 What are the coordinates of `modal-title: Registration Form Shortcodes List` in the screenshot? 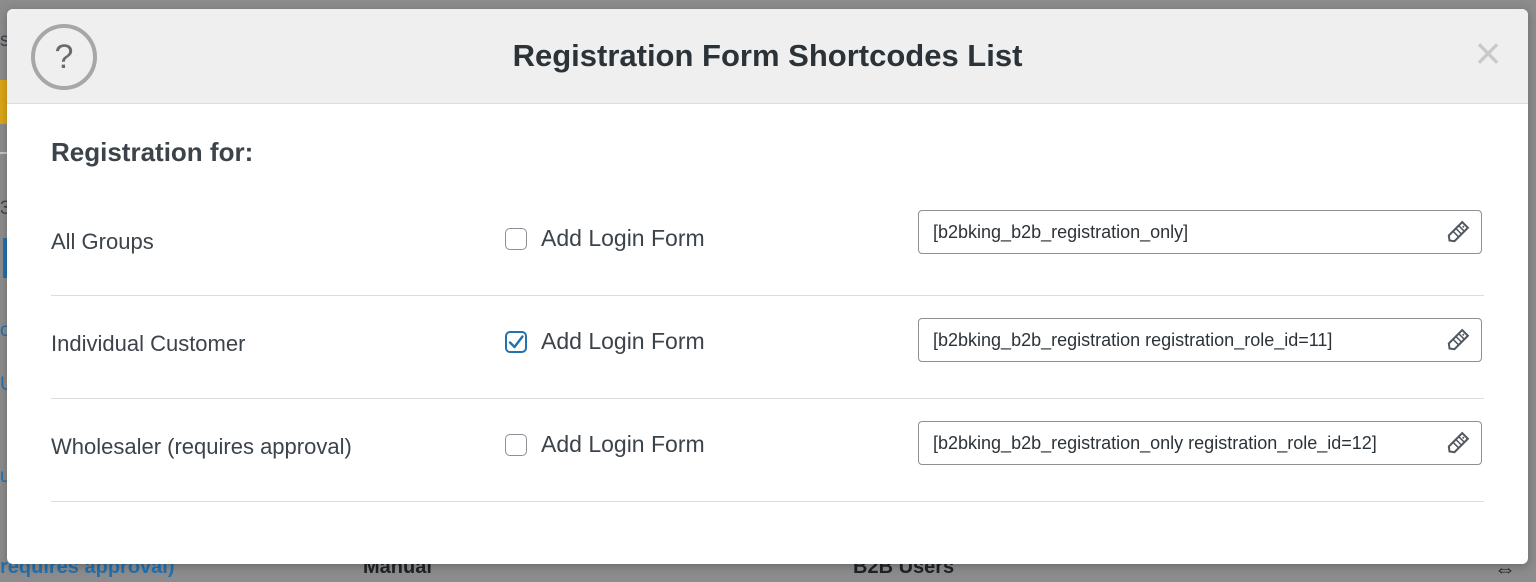 It's located at (767, 55).